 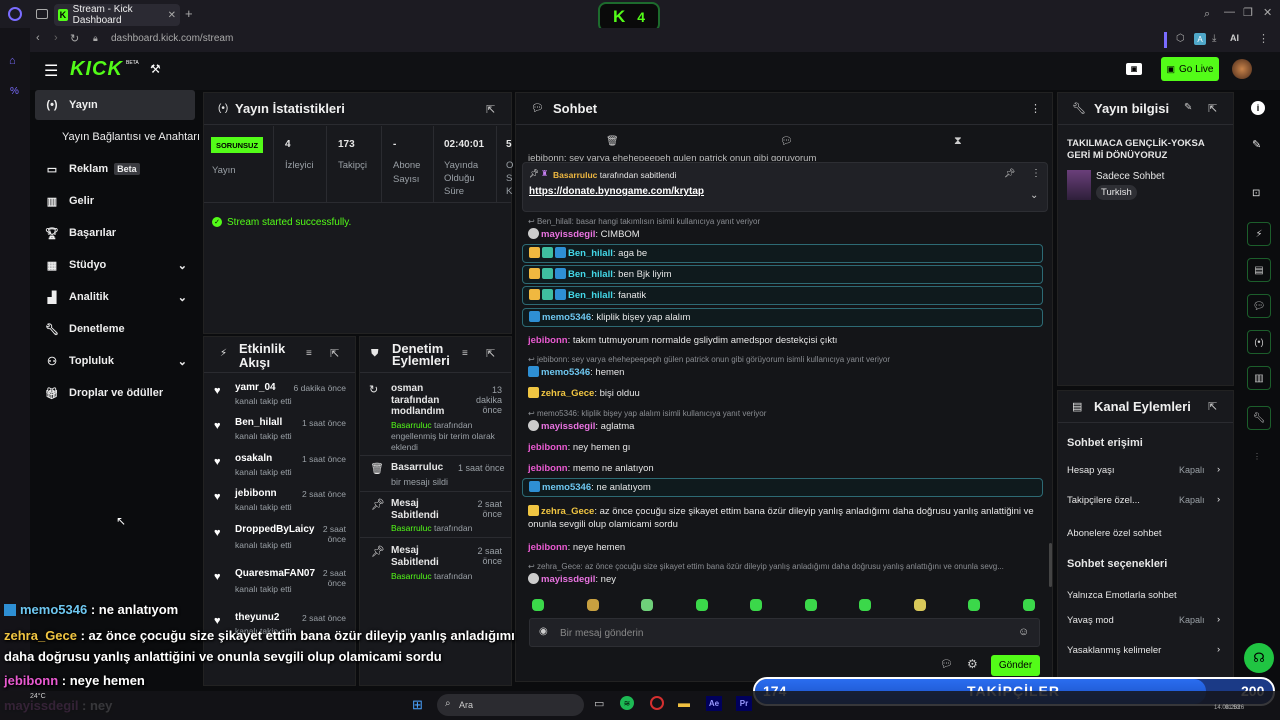 What do you see at coordinates (785, 579) in the screenshot?
I see `chat-message: mayissdegil: ney` at bounding box center [785, 579].